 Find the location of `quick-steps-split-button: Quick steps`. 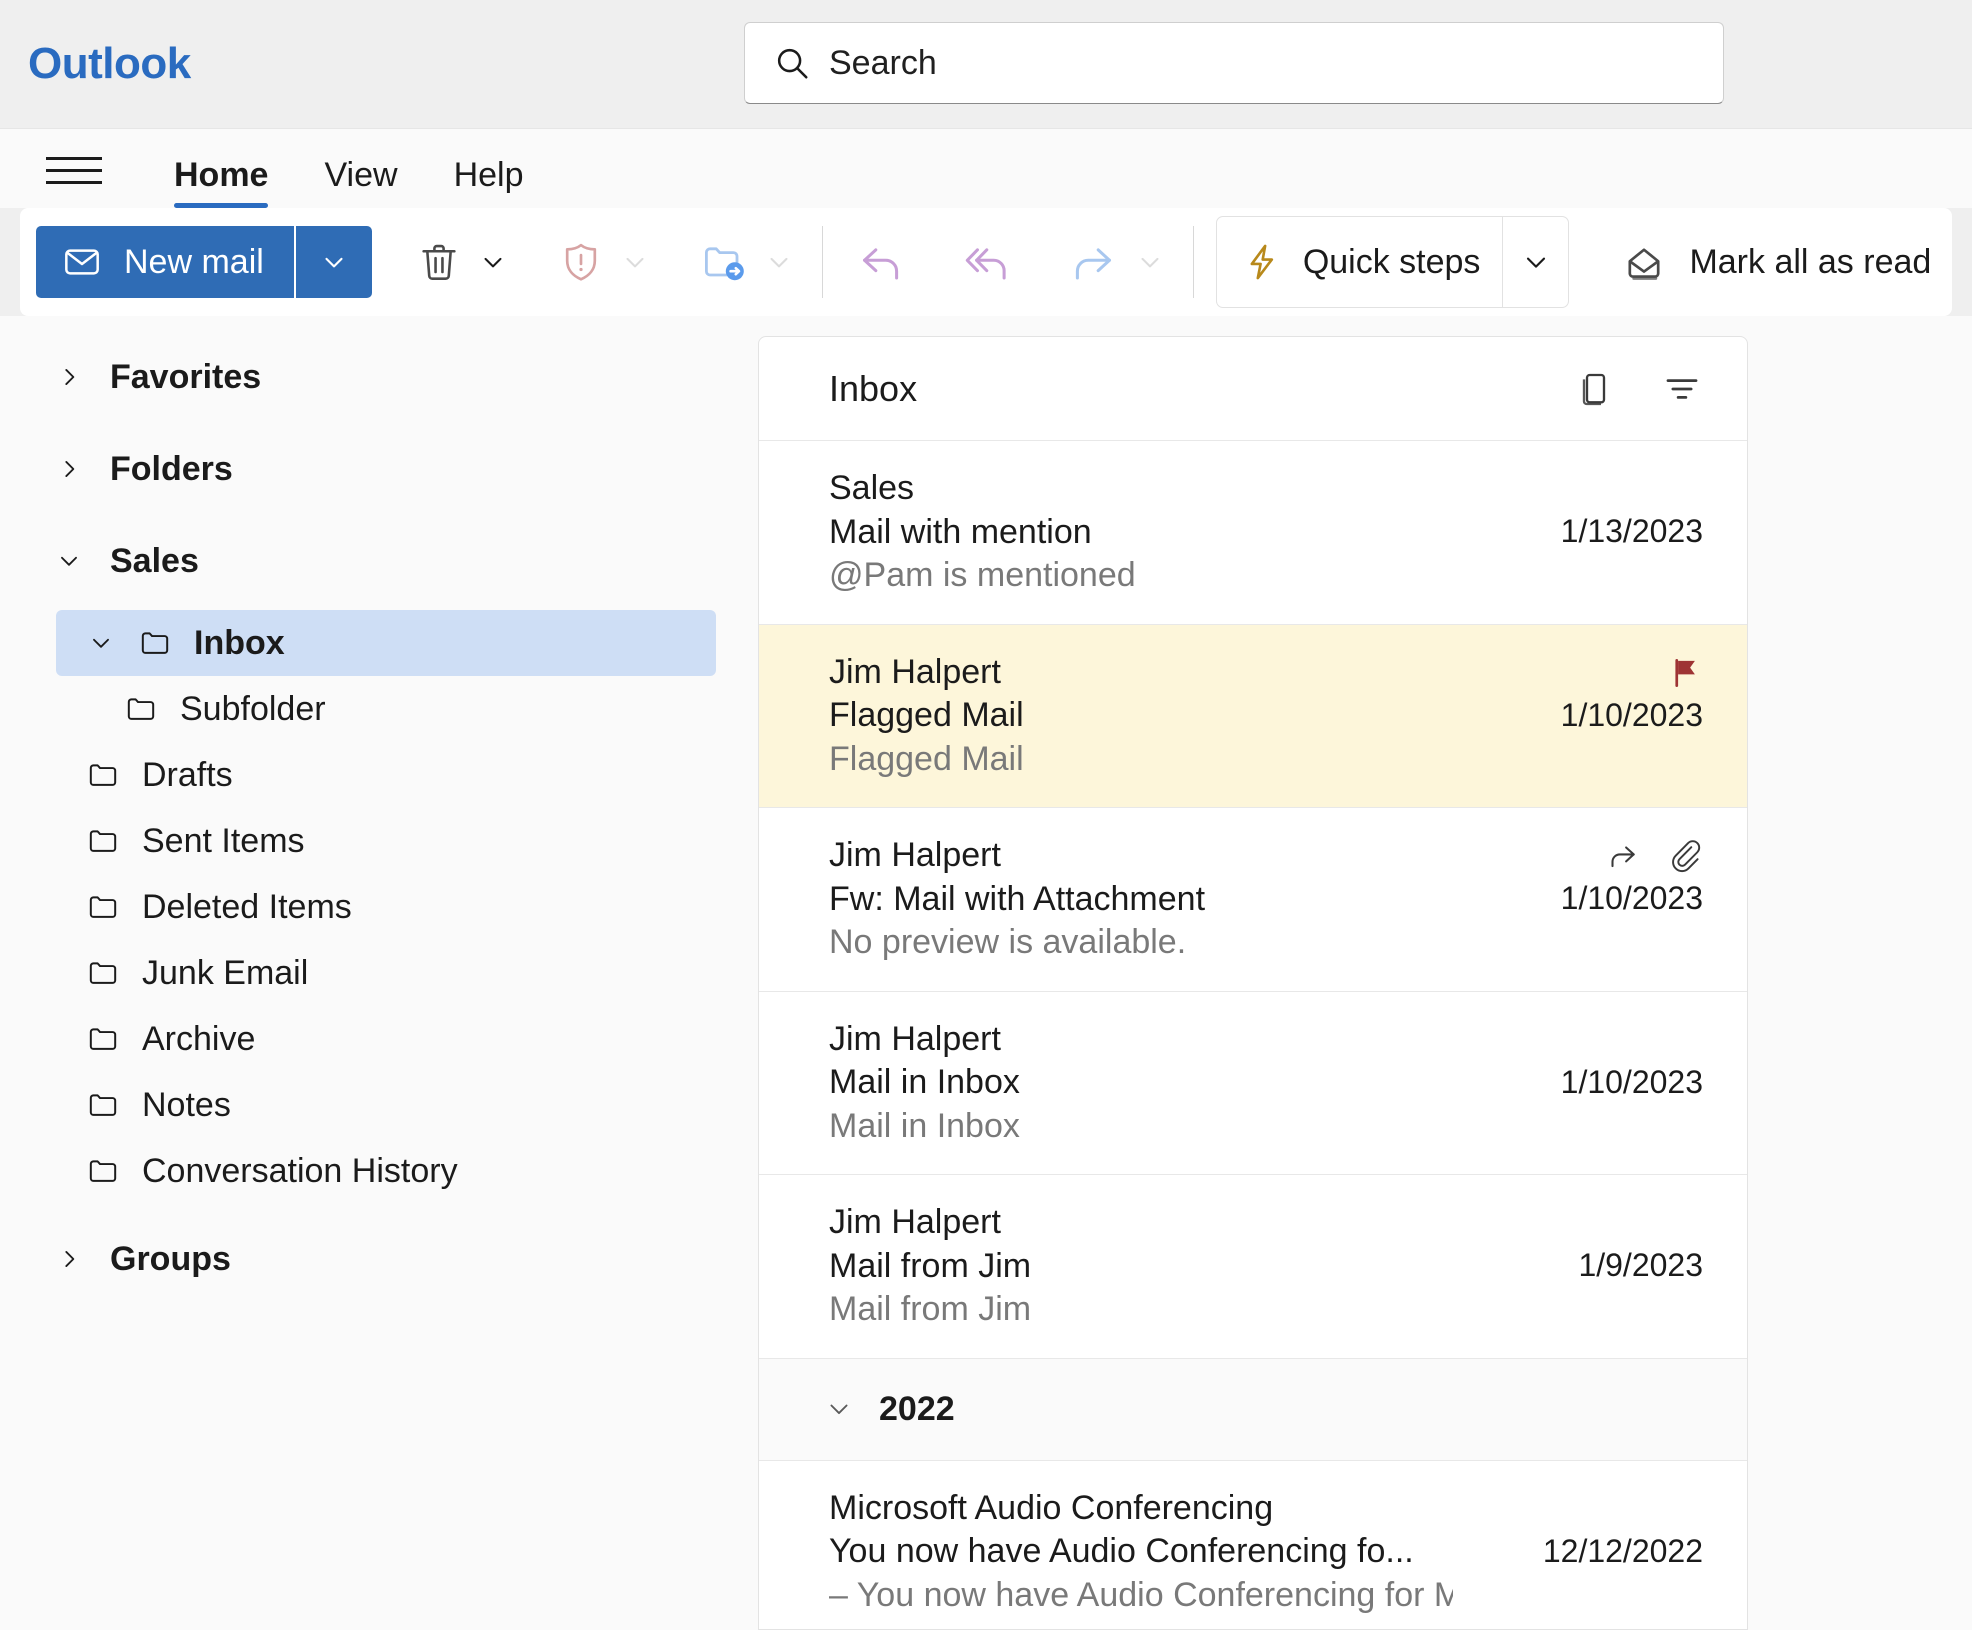

quick-steps-split-button: Quick steps is located at coordinates (1392, 262).